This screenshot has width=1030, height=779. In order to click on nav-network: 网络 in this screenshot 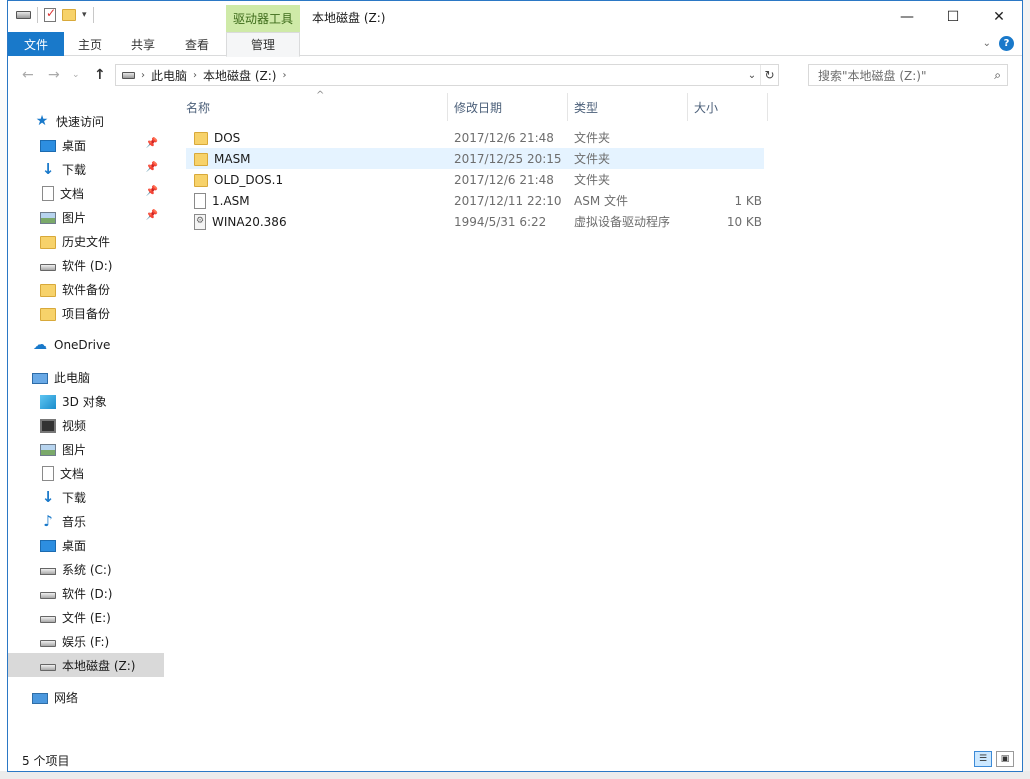, I will do `click(86, 697)`.